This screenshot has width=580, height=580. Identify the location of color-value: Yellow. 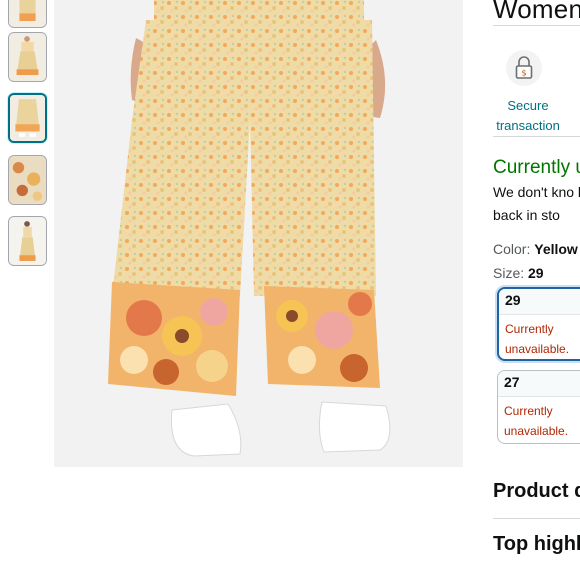
(556, 249).